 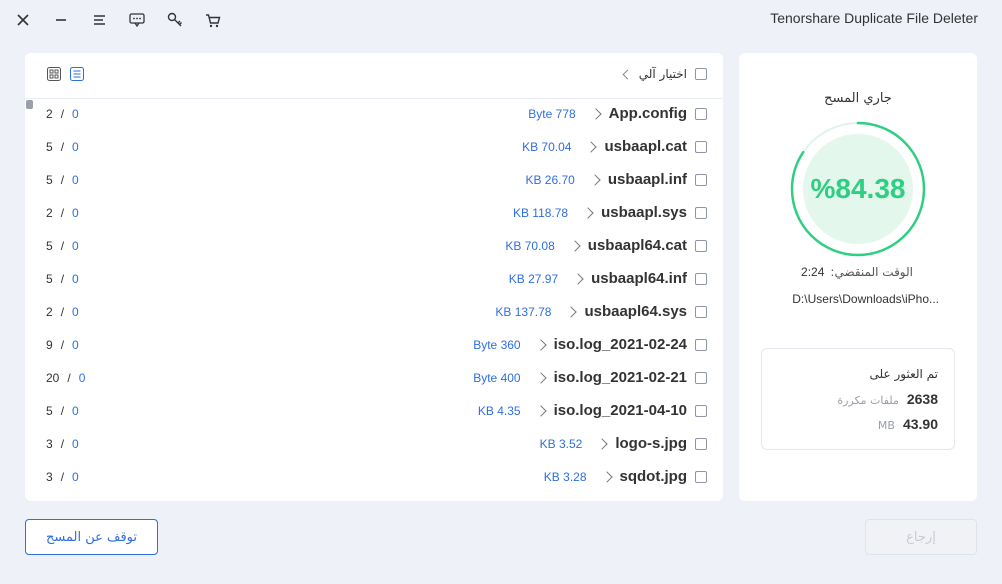 What do you see at coordinates (635, 311) in the screenshot?
I see `file-name: usbaapl64.sys` at bounding box center [635, 311].